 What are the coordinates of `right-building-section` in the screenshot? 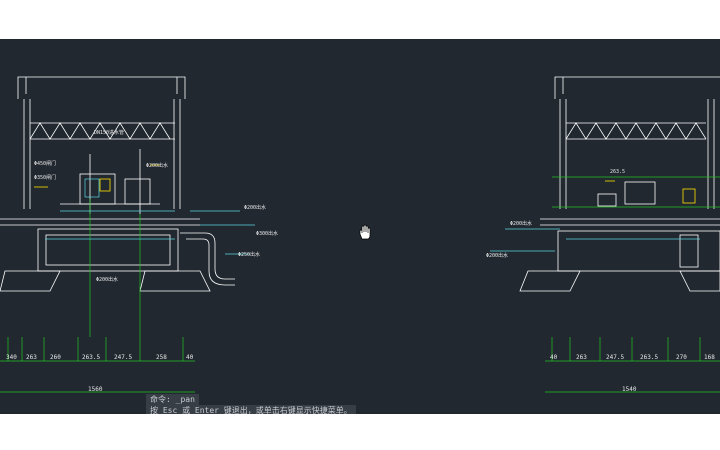 It's located at (619, 184).